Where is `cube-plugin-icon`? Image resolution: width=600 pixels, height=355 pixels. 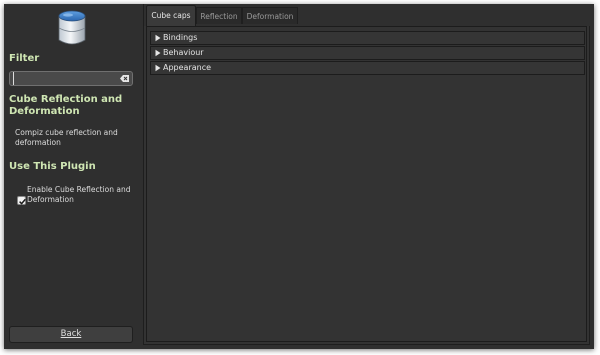 cube-plugin-icon is located at coordinates (72, 27).